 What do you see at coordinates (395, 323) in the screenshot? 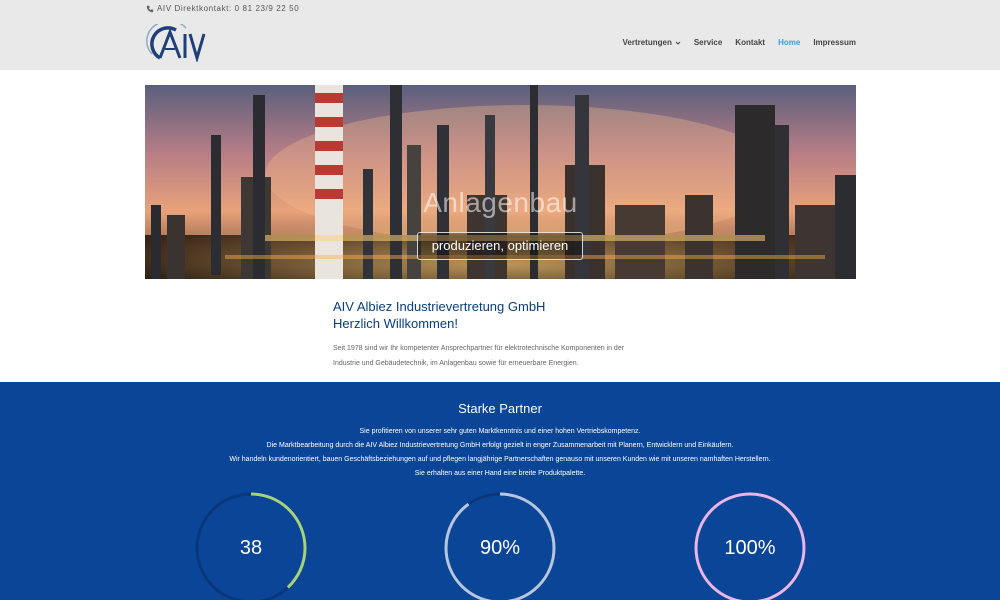
I see `welcome-text: Herzlich Willkommen!` at bounding box center [395, 323].